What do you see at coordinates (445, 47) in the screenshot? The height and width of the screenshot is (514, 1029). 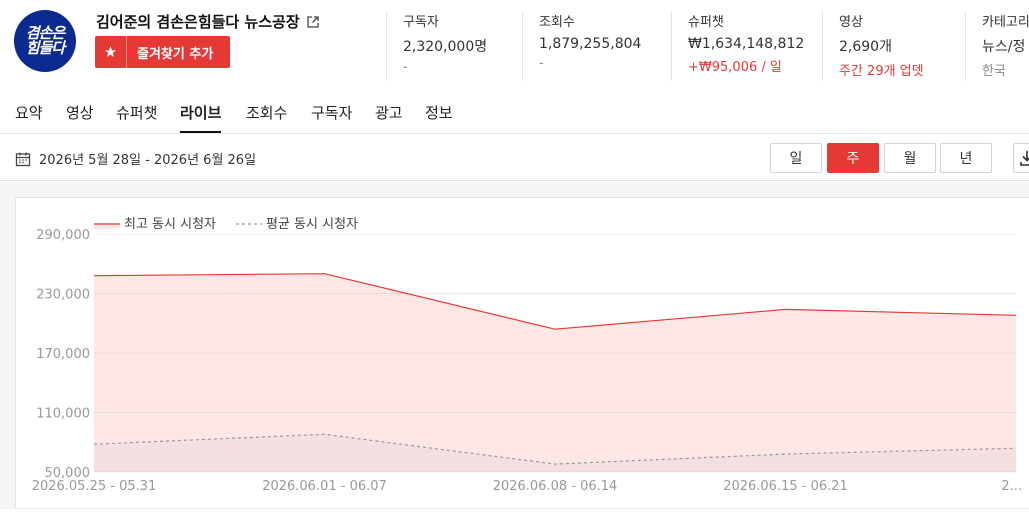 I see `stat-value: 2,320,000명` at bounding box center [445, 47].